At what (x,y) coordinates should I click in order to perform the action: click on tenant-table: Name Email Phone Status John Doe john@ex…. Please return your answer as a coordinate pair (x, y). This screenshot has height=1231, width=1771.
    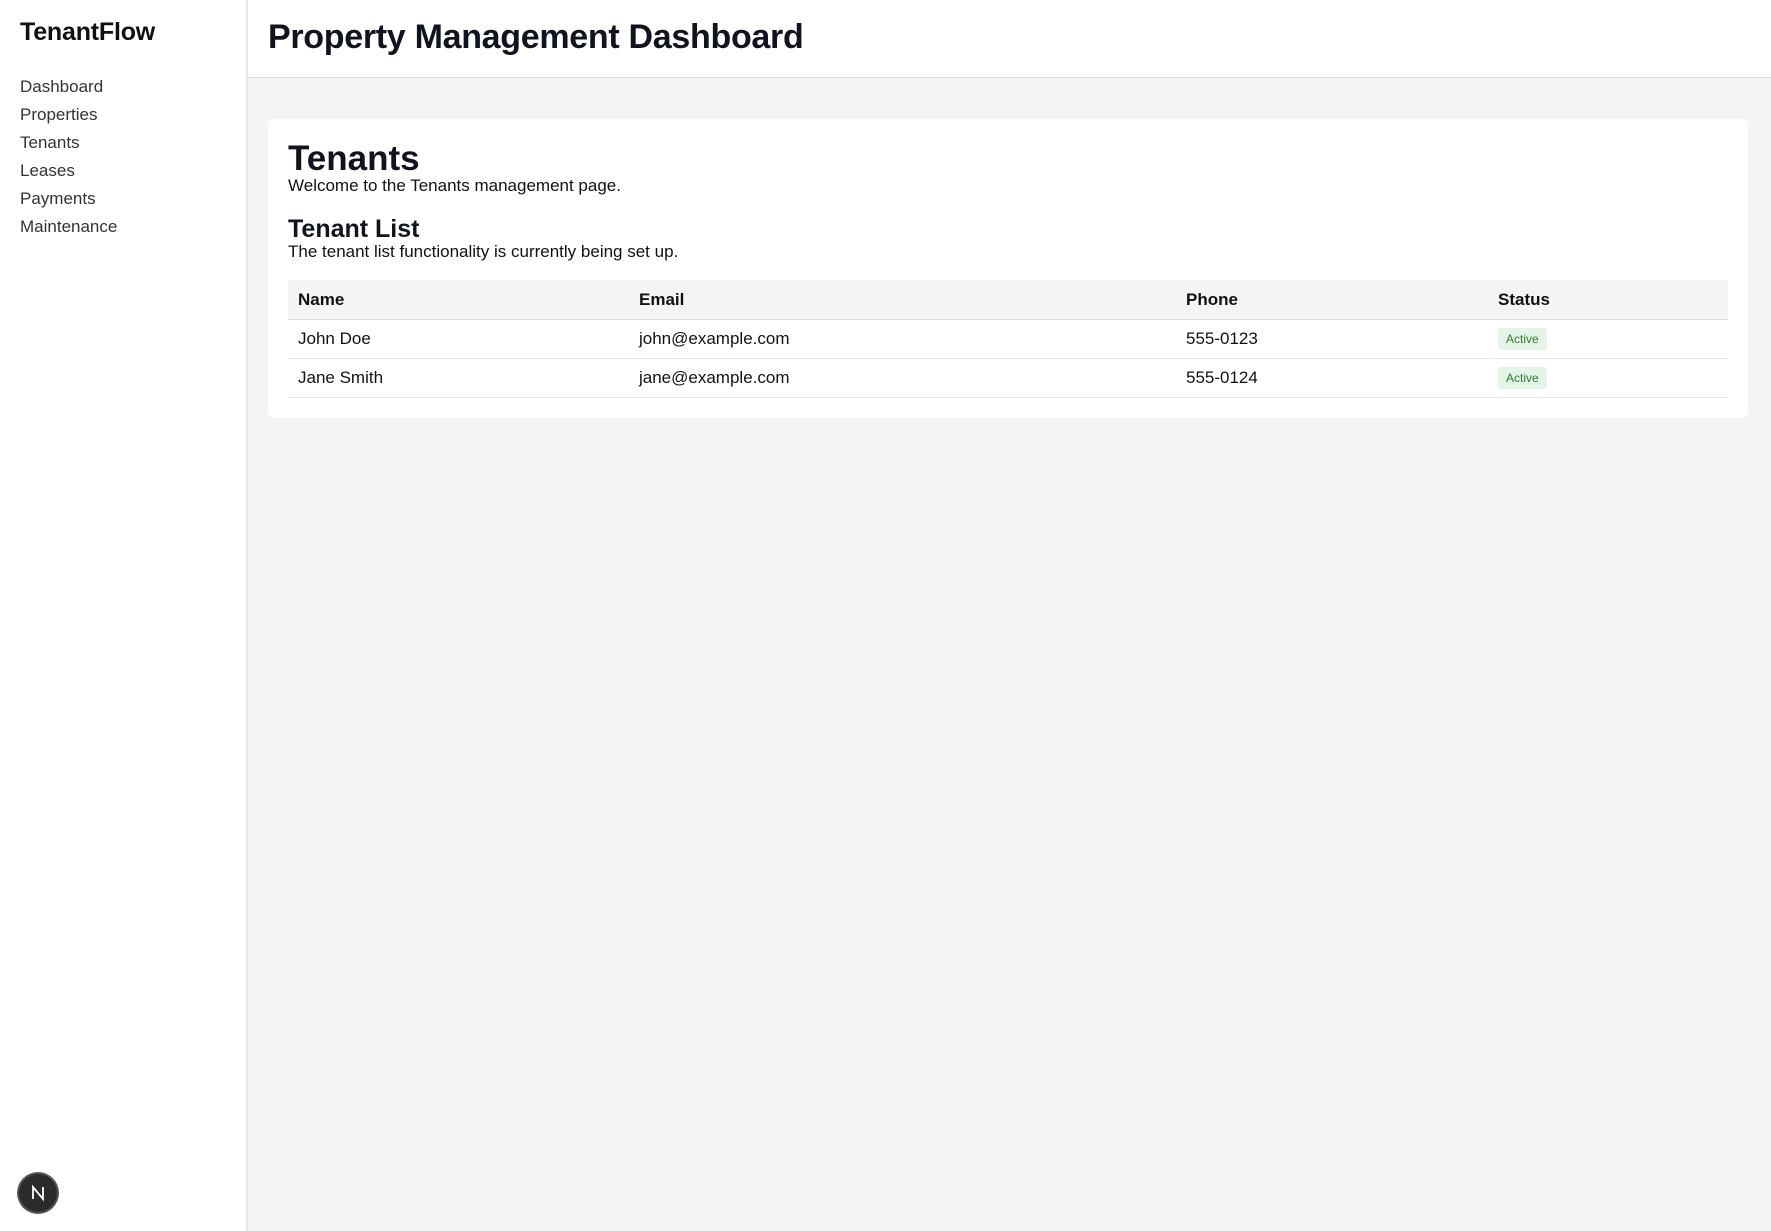
    Looking at the image, I should click on (1008, 339).